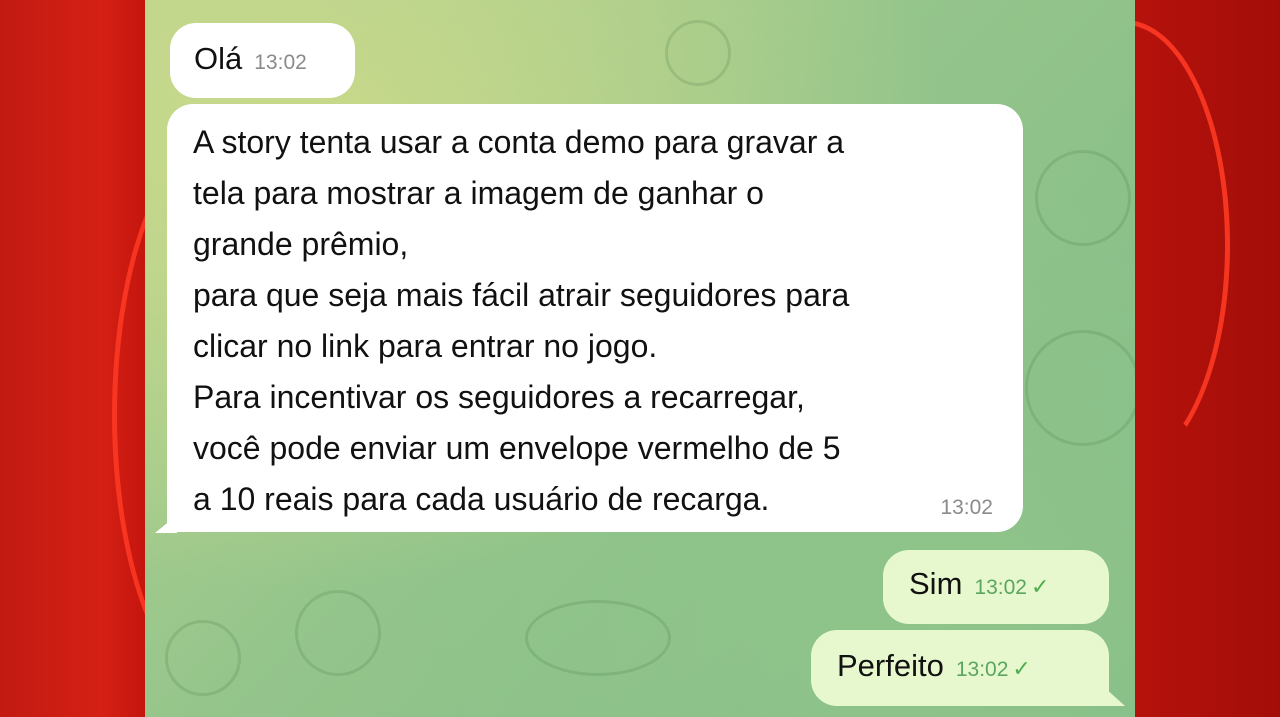  Describe the element at coordinates (1115, 697) in the screenshot. I see `bubble-tail-outgoing` at that location.